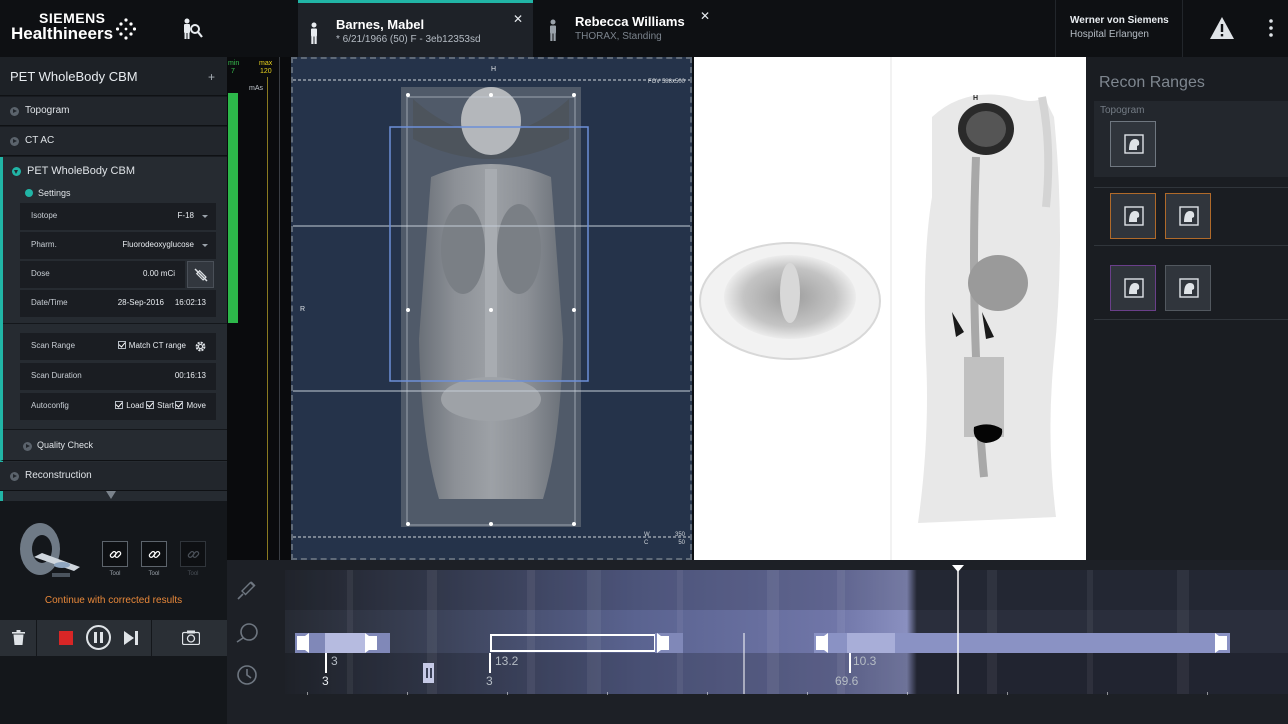 The image size is (1288, 724). I want to click on dose-value: 0.00 mCi, so click(158, 273).